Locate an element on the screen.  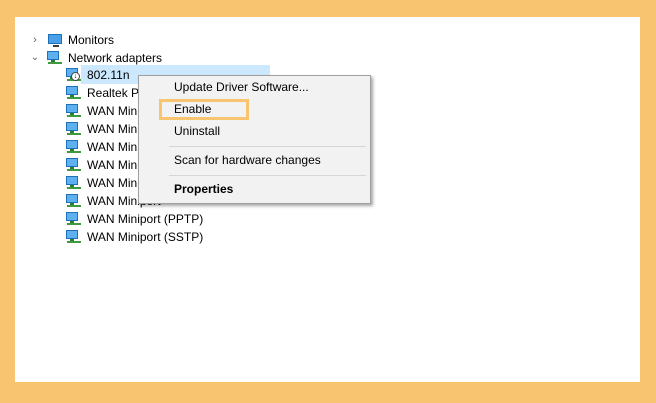
menu-item-scan-hardware: Scan for hardware changes is located at coordinates (254, 160).